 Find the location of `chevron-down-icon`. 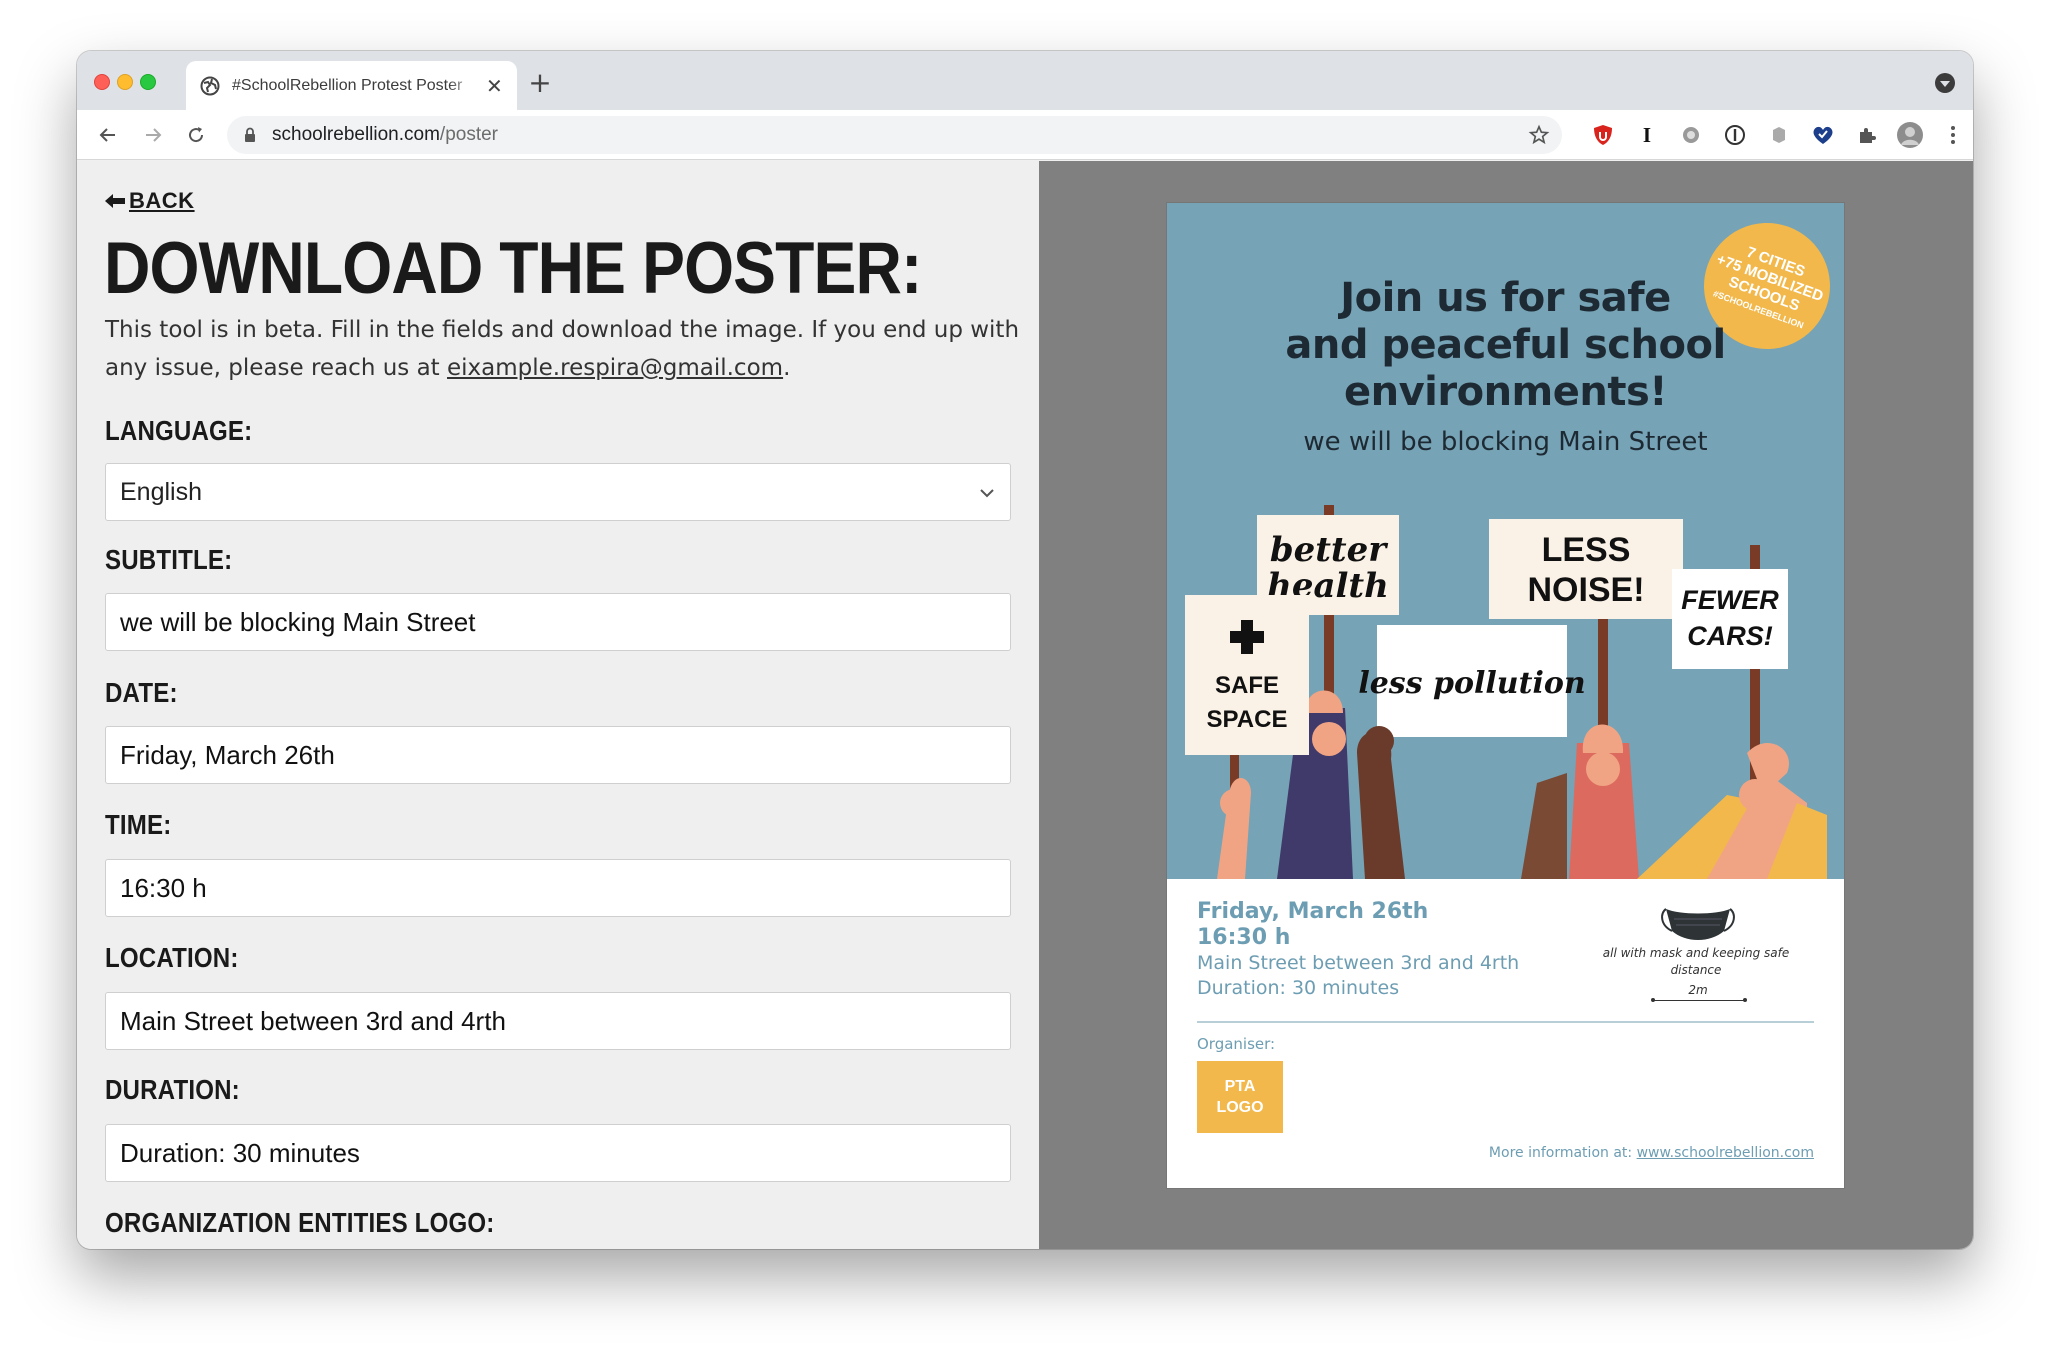

chevron-down-icon is located at coordinates (987, 493).